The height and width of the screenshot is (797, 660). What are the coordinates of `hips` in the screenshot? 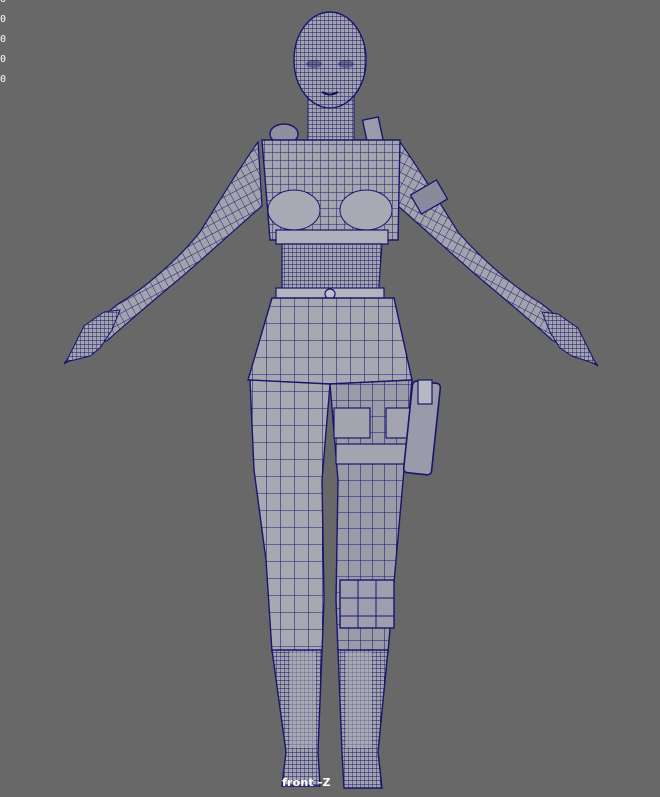 It's located at (330, 341).